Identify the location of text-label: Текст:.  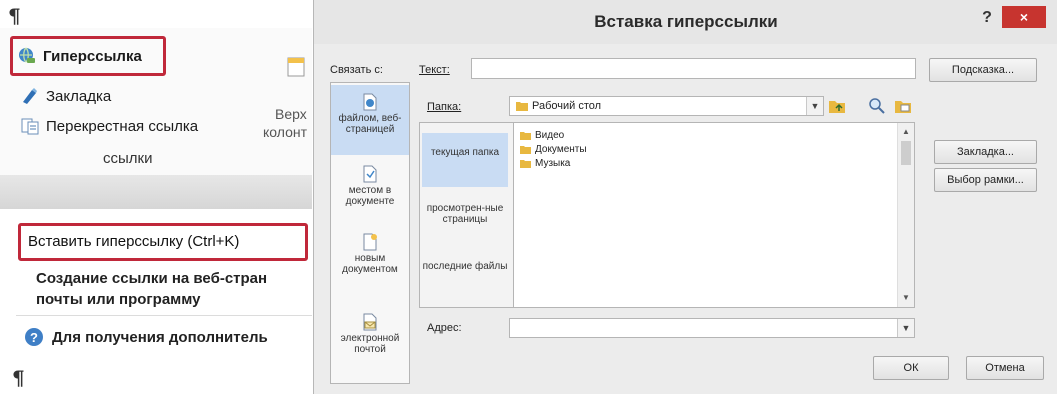
(434, 70).